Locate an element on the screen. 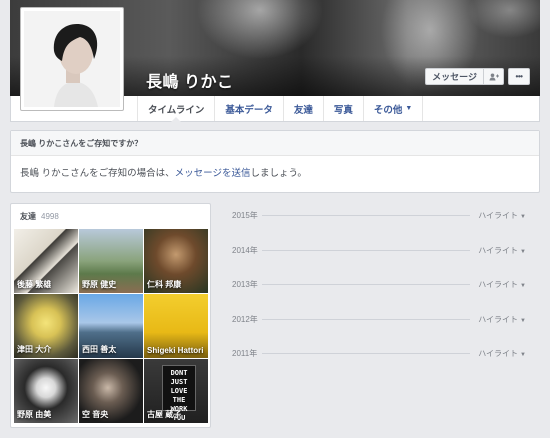 The height and width of the screenshot is (438, 550). friend-name: 野原 健史 is located at coordinates (99, 284).